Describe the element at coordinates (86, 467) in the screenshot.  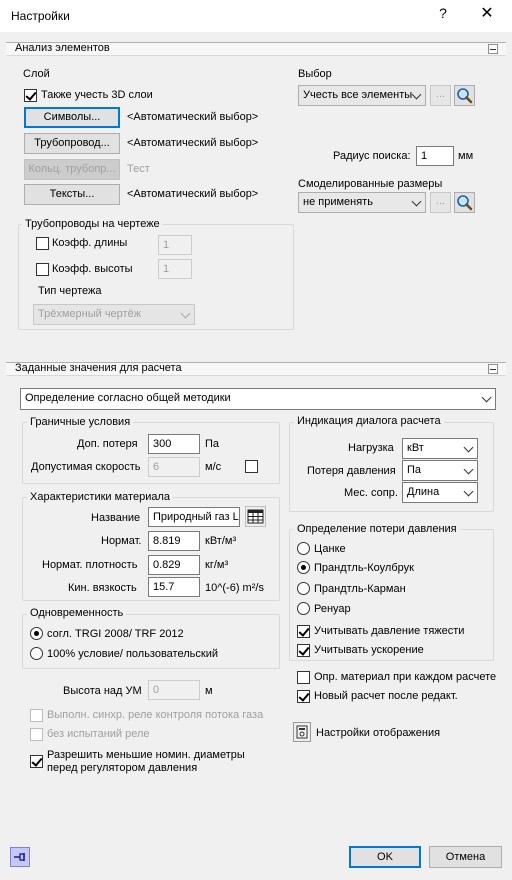
I see `speed-label: Допустимая скорость` at that location.